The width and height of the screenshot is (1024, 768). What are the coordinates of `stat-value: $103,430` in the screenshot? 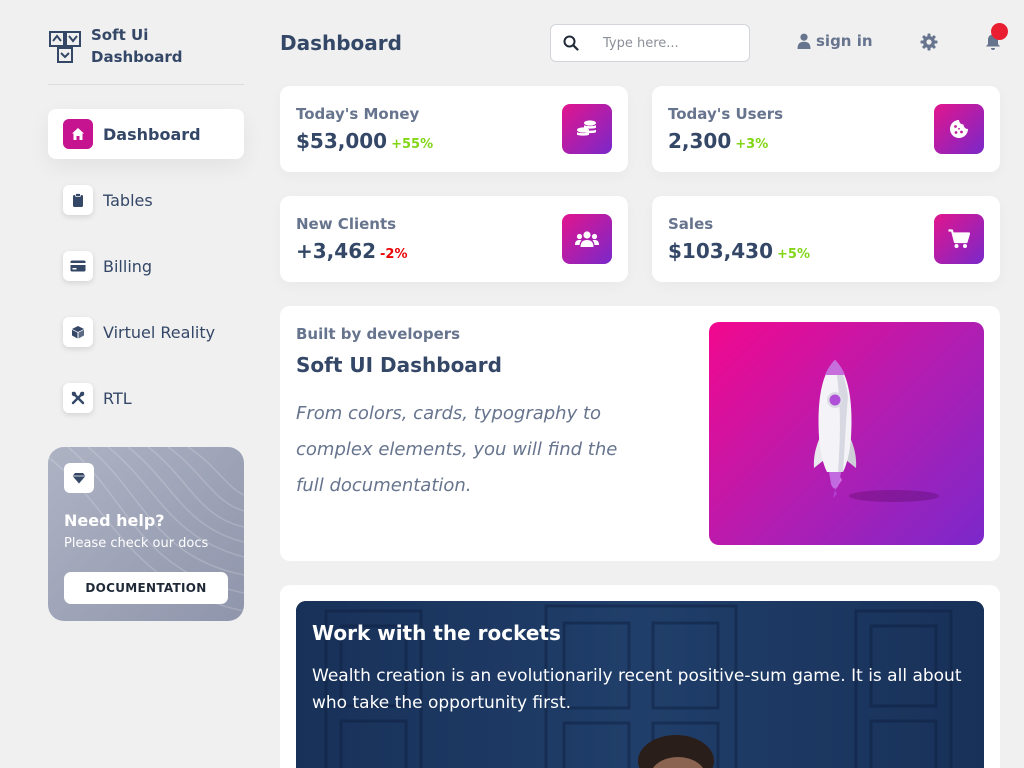 It's located at (721, 251).